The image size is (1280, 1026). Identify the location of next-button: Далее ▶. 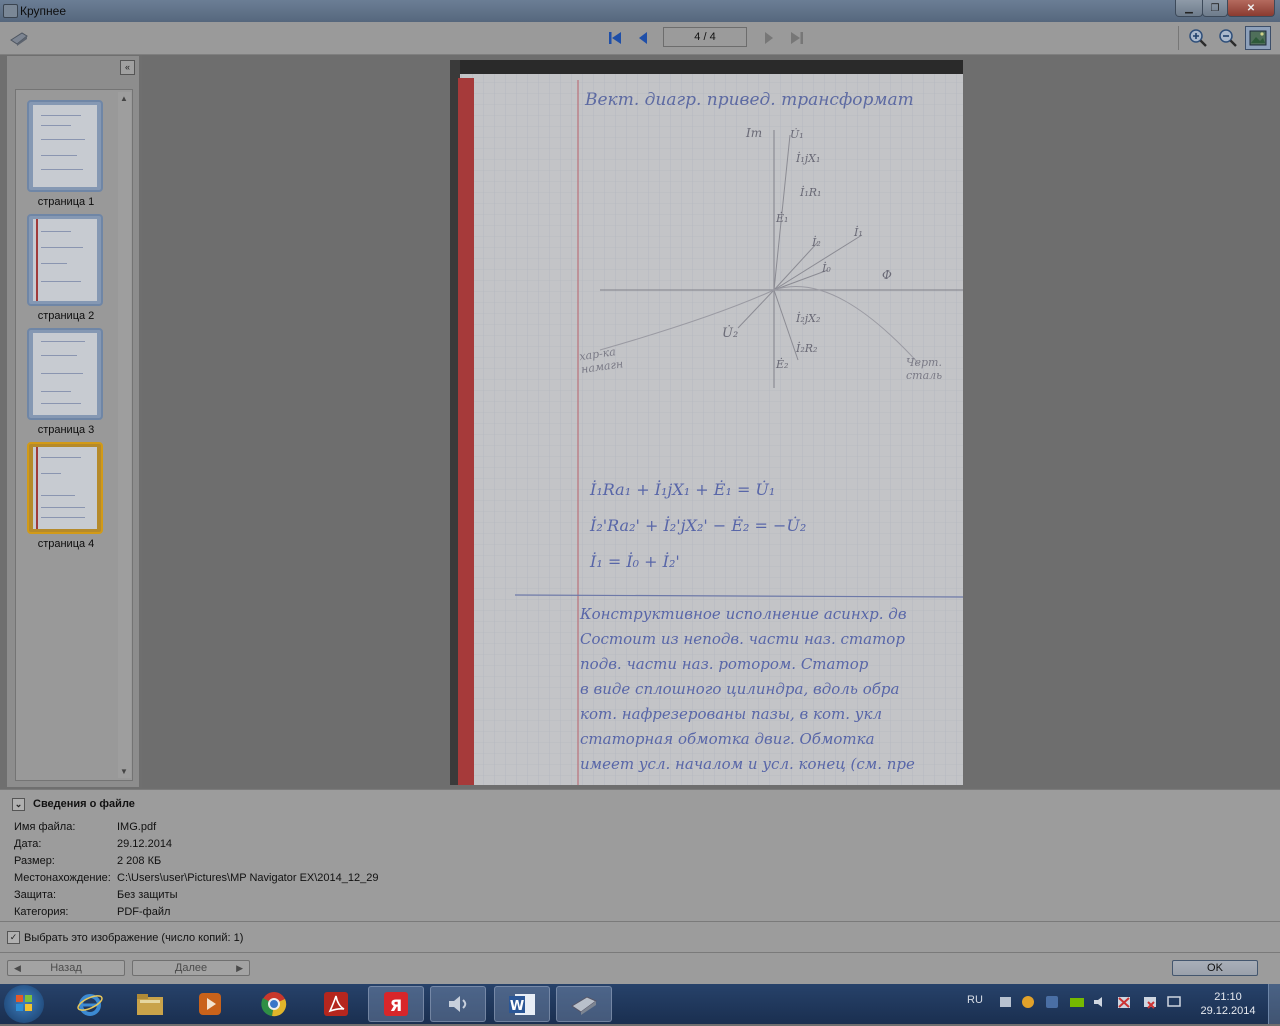
(191, 968).